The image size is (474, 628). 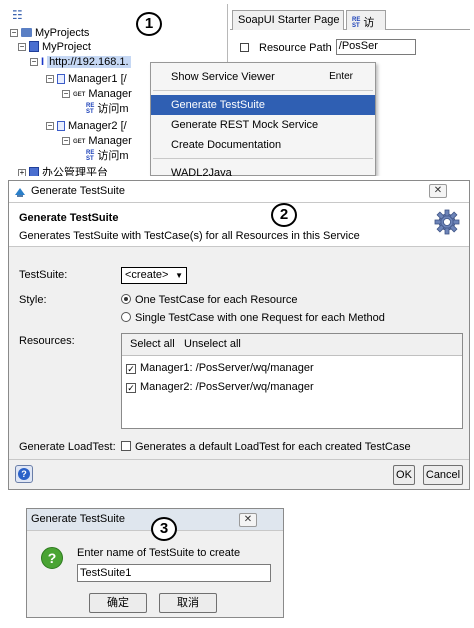 I want to click on resource-path-label: Resource Path, so click(x=295, y=48).